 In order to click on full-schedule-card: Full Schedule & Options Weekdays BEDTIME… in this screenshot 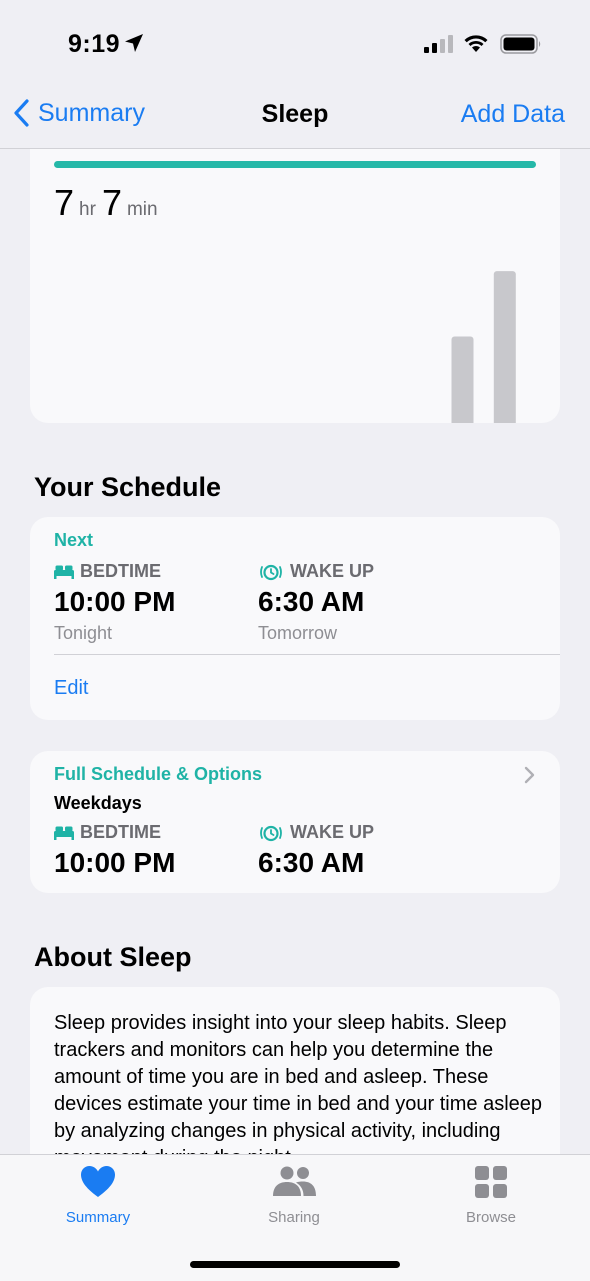, I will do `click(295, 822)`.